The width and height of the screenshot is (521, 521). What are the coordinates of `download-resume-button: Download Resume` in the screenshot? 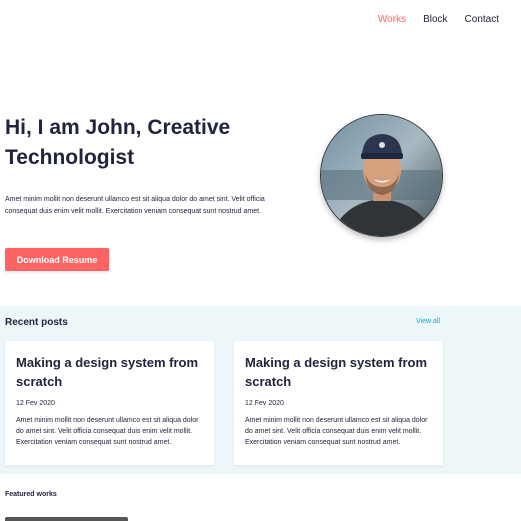 It's located at (57, 259).